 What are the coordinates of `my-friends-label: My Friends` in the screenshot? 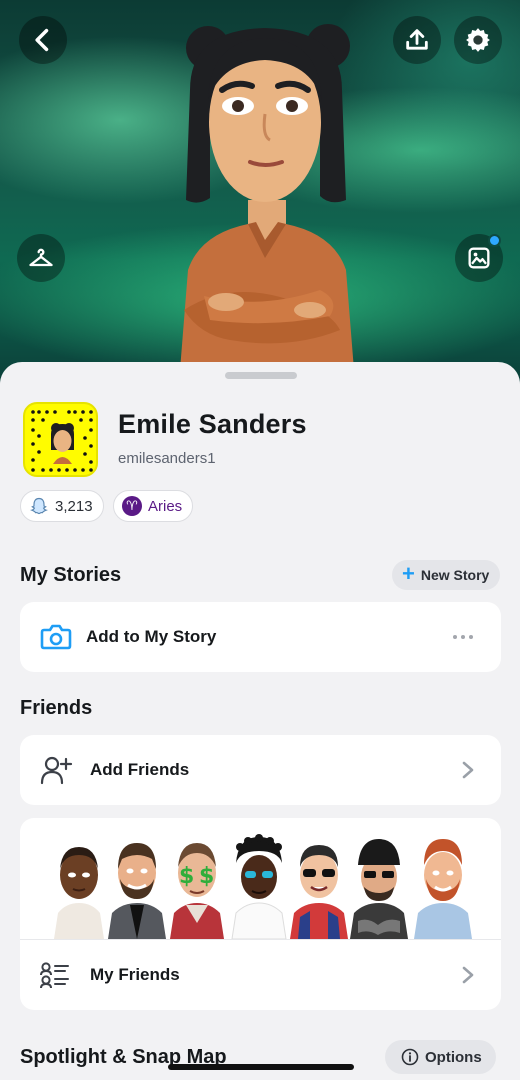 It's located at (135, 974).